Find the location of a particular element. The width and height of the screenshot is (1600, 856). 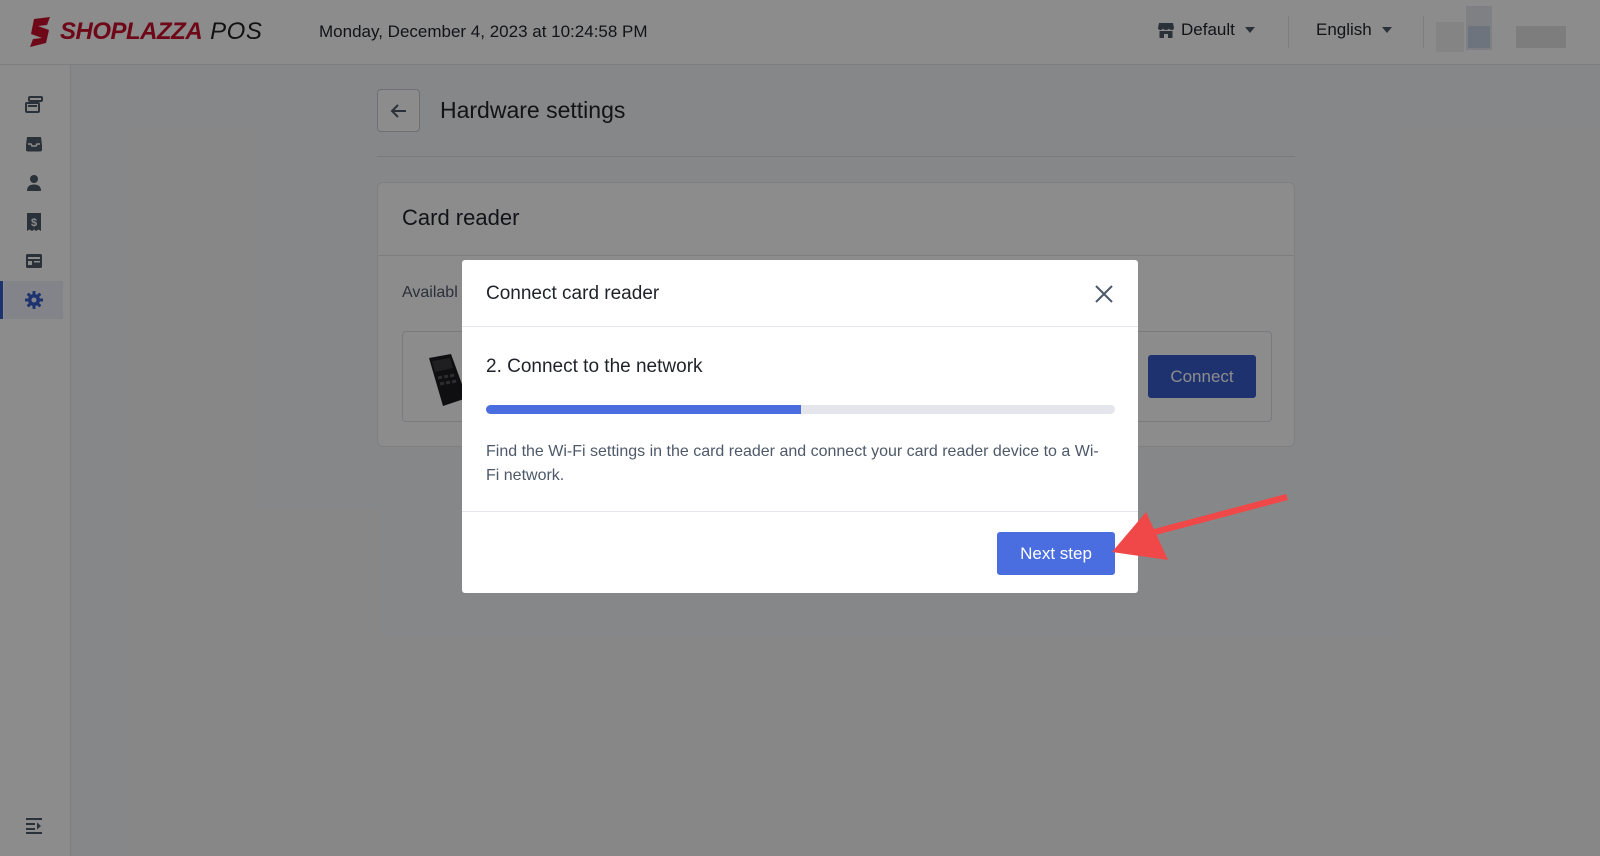

dialog-title: Connect card reader is located at coordinates (573, 293).